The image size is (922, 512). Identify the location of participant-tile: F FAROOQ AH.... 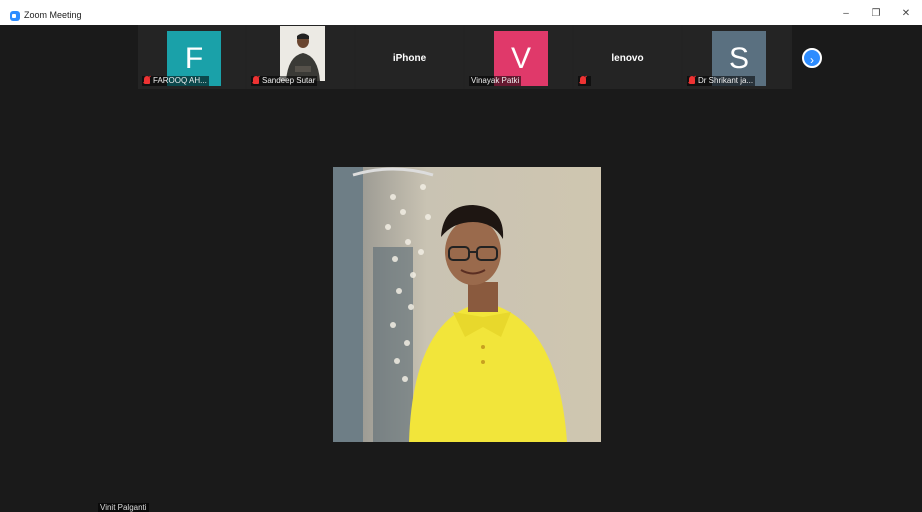
(191, 57).